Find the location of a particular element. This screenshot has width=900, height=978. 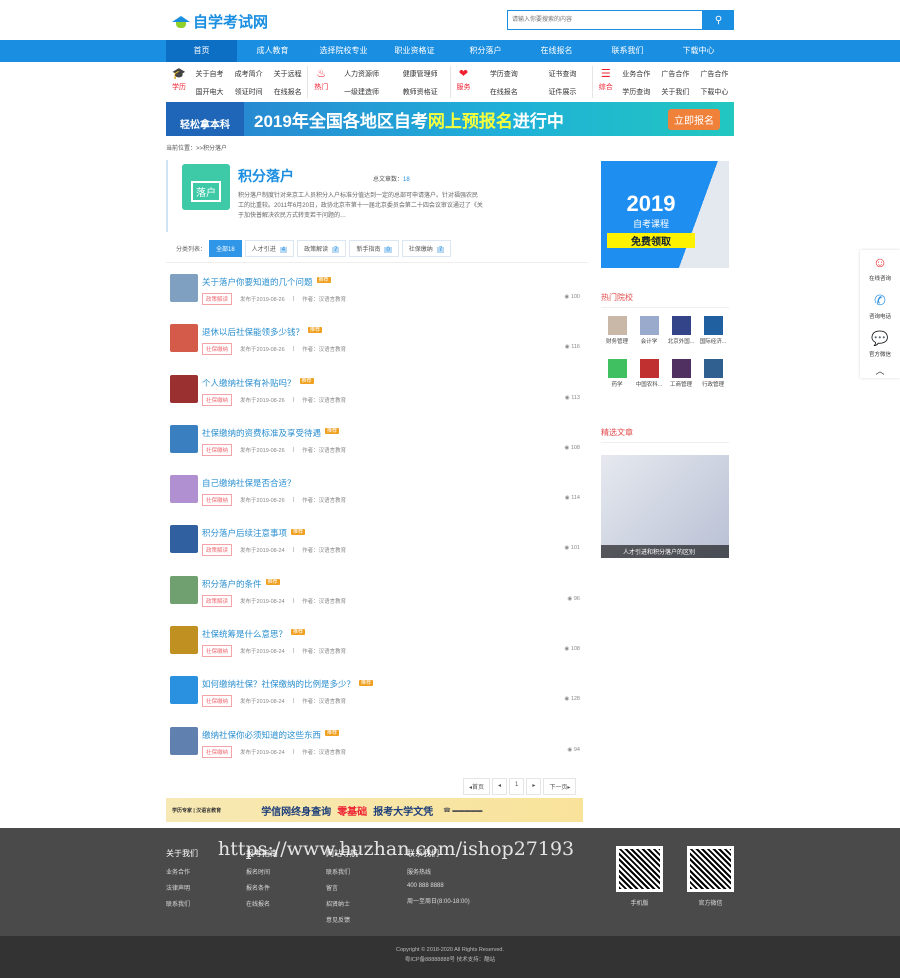

subnav-link: 证书查询 is located at coordinates (562, 75).